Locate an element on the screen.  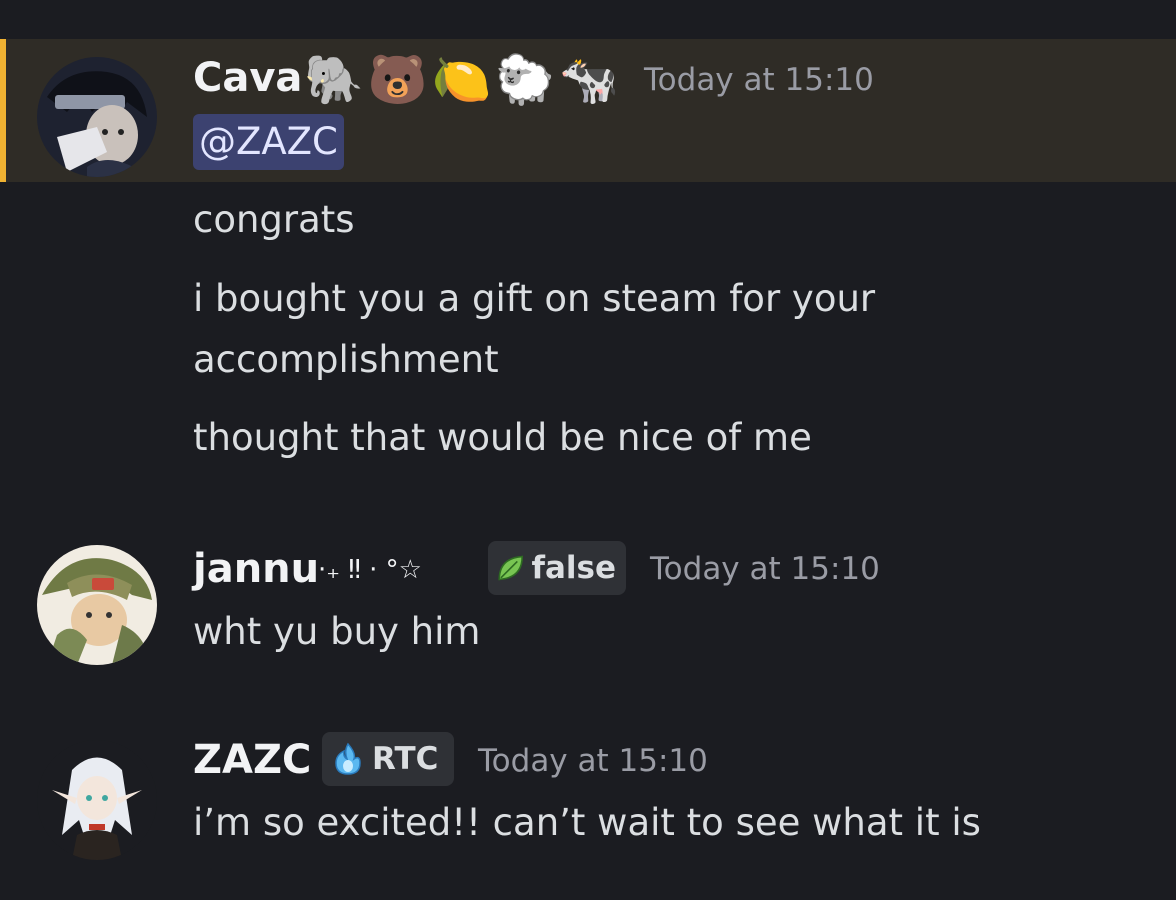
message-text: wht yu buy him is located at coordinates (337, 631).